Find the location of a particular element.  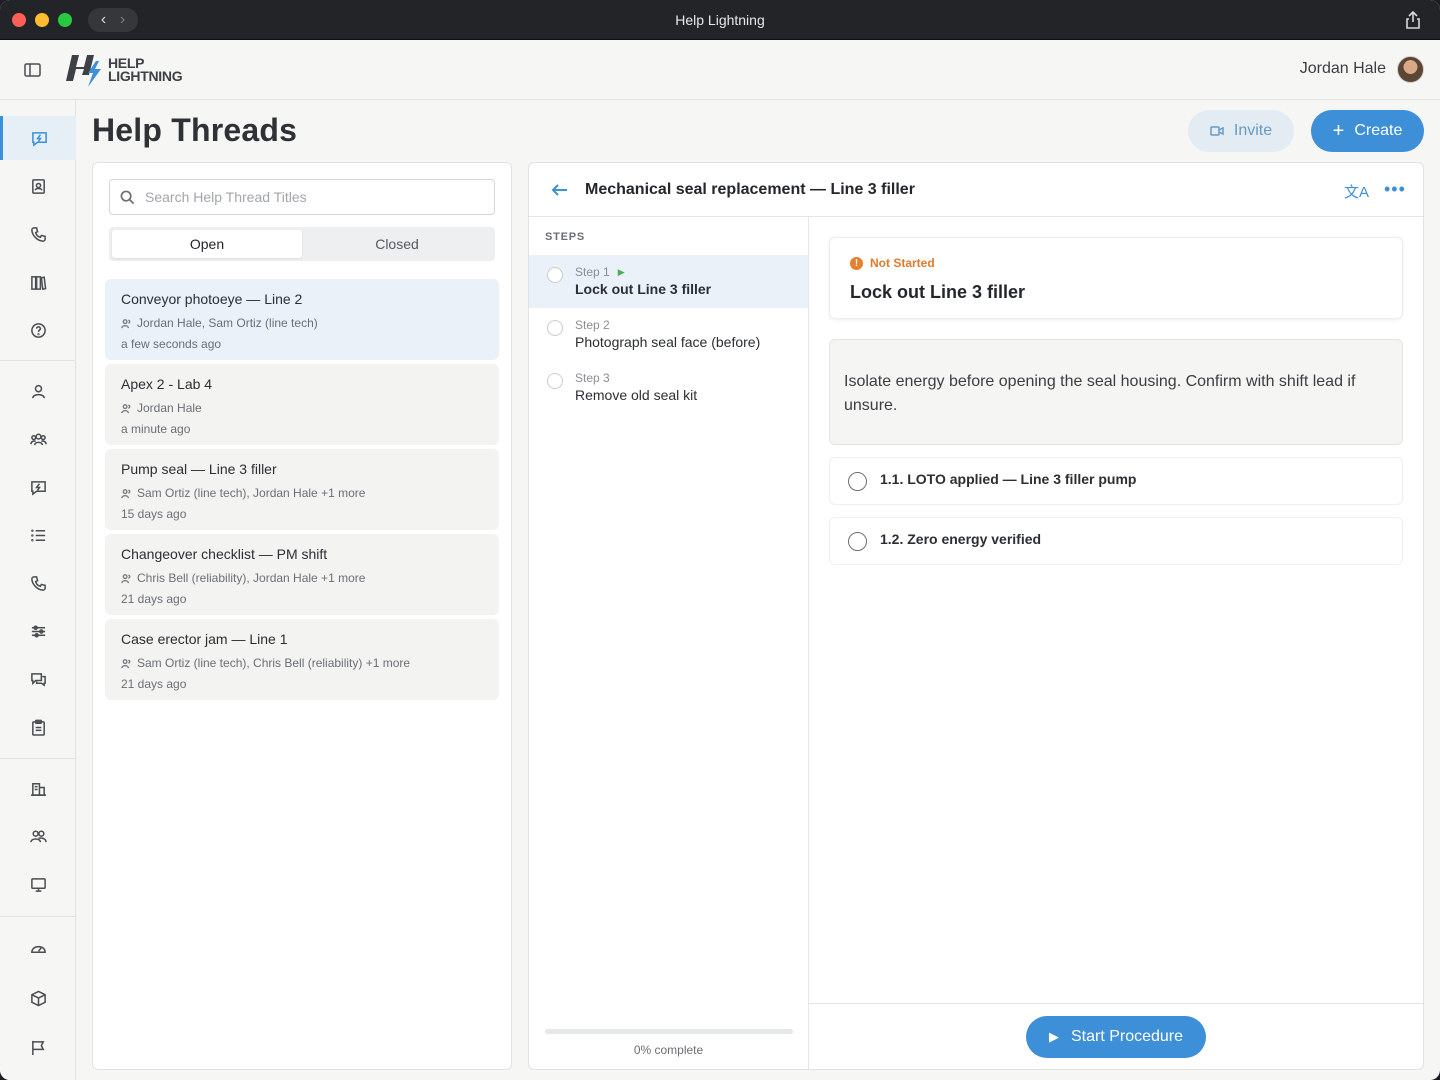

library-icon is located at coordinates (38, 282).